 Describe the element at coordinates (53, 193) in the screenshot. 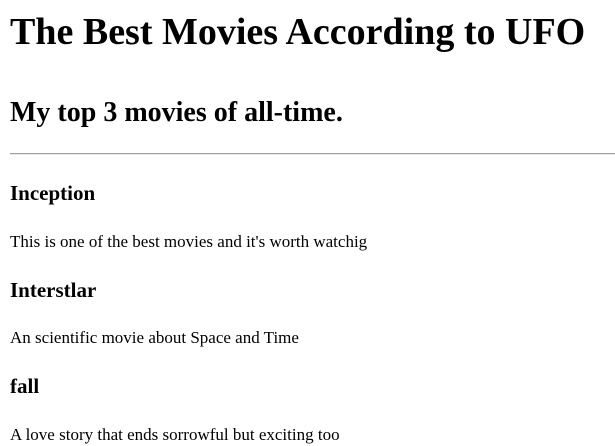

I see `movie-title: Inception` at that location.